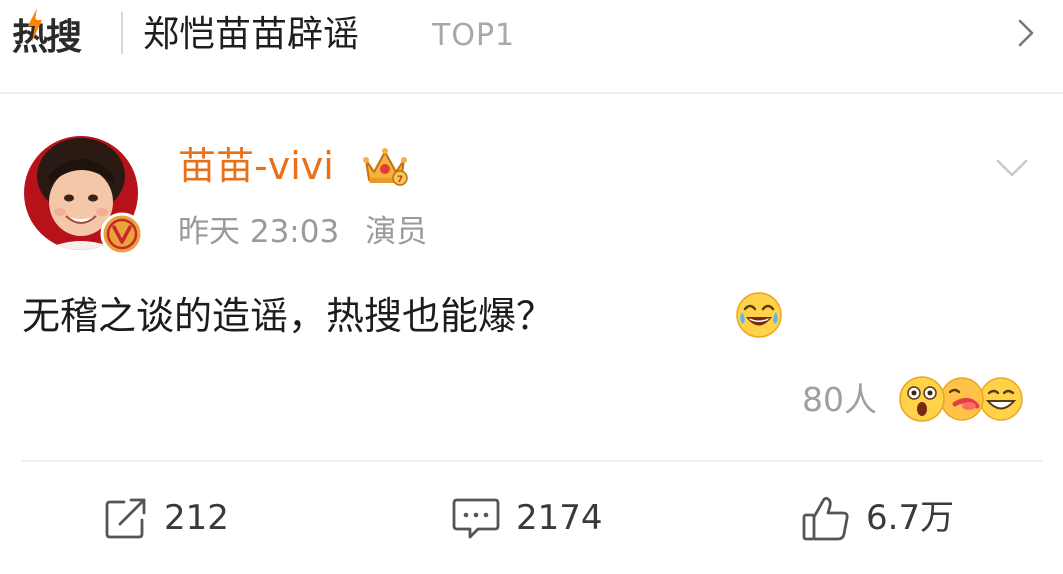  What do you see at coordinates (910, 518) in the screenshot?
I see `like-count: 6.7万` at bounding box center [910, 518].